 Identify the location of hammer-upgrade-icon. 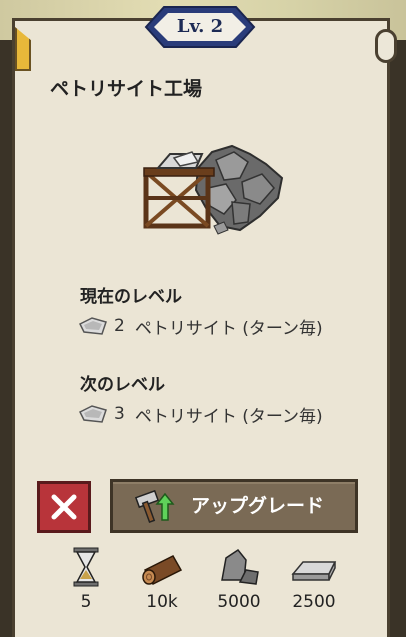
(155, 507).